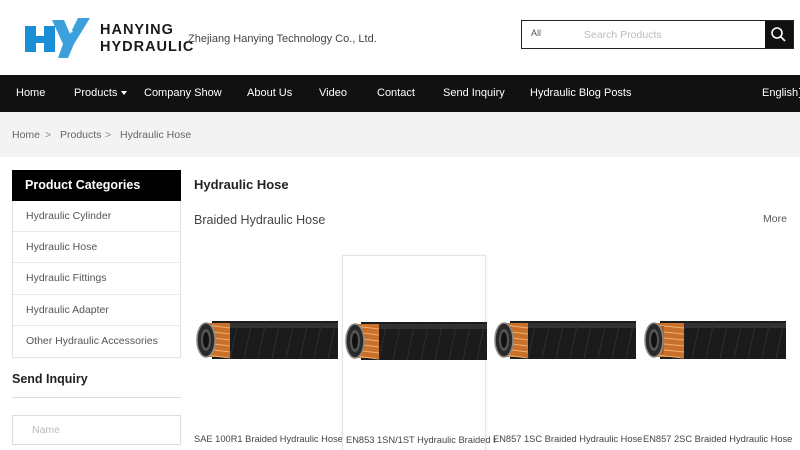 The width and height of the screenshot is (800, 450). I want to click on nav-products-label: Products, so click(96, 93).